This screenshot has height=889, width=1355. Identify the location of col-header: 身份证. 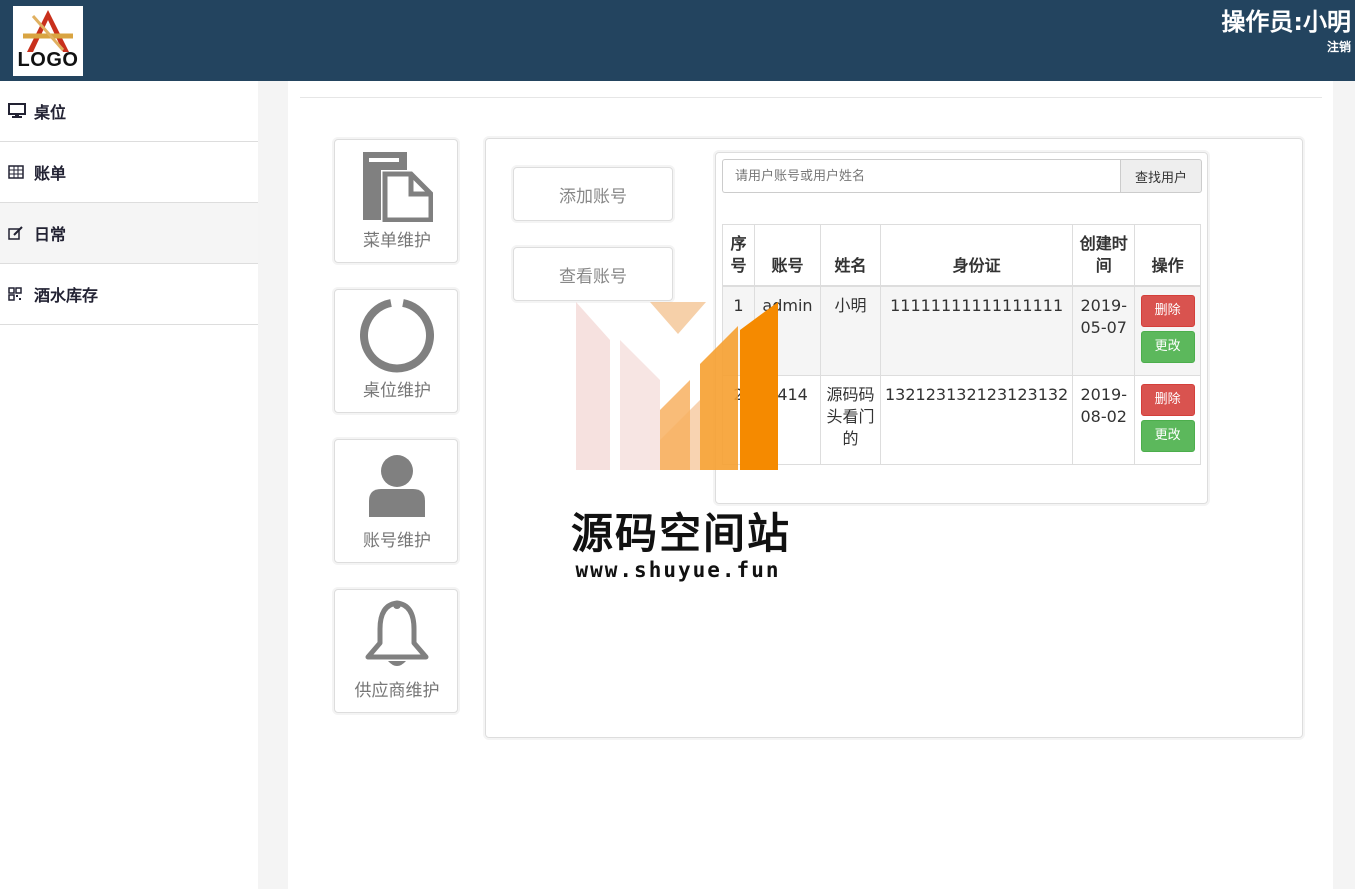
(976, 255).